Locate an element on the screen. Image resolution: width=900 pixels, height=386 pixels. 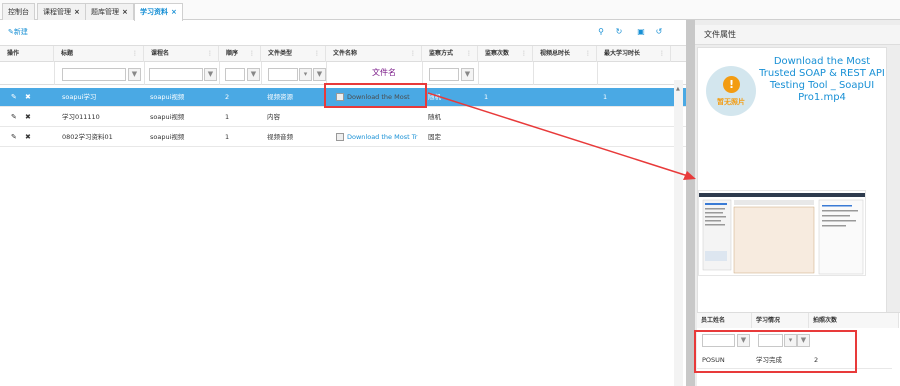
col-header-actions: 操作 is located at coordinates (27, 54).